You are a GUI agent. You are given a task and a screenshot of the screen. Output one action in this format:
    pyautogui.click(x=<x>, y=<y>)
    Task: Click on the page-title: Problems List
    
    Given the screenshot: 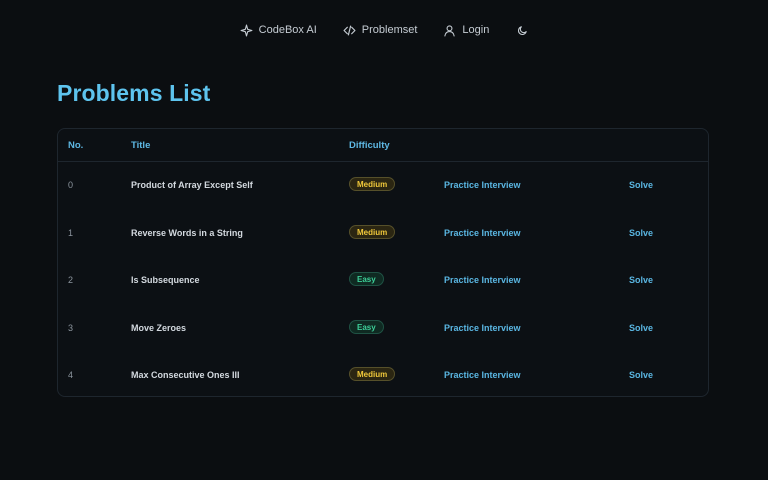 What is the action you would take?
    pyautogui.click(x=134, y=93)
    